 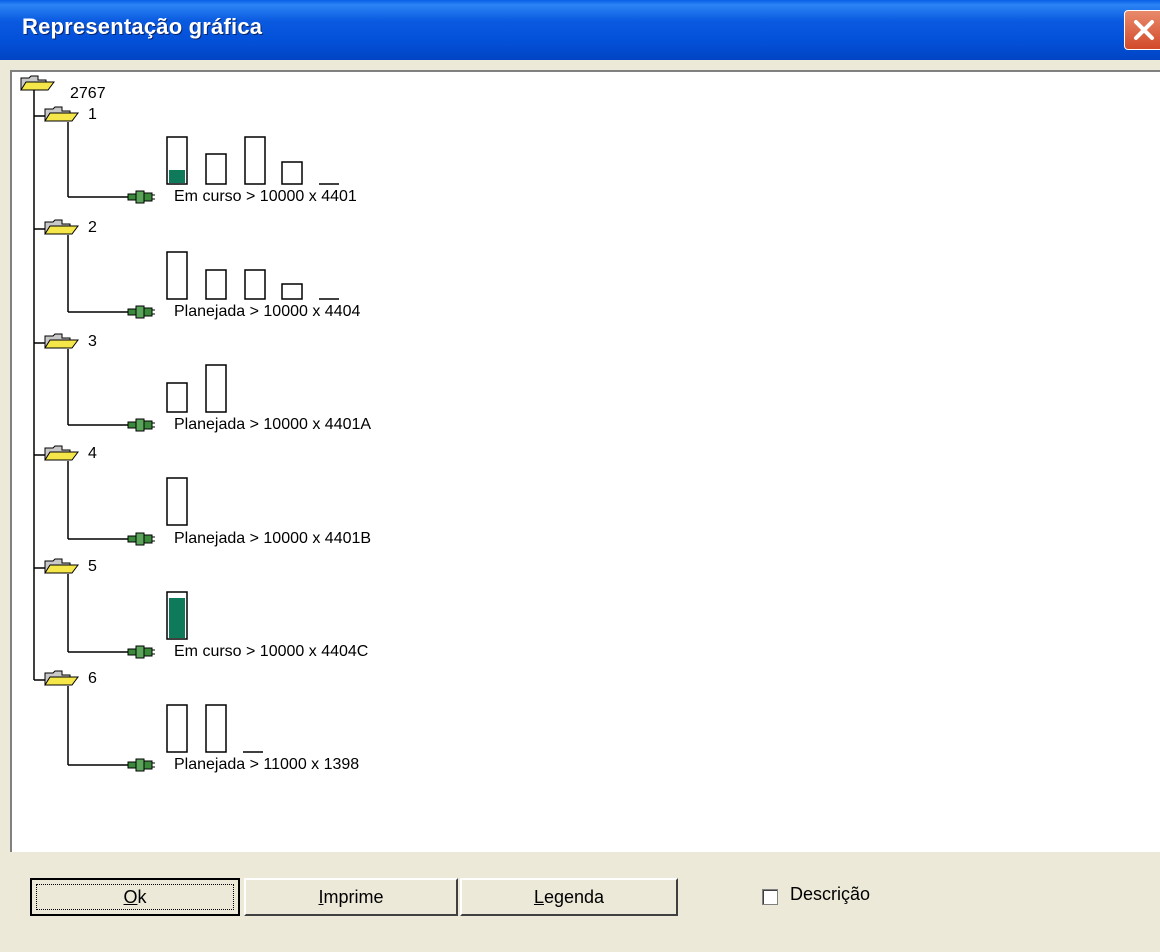 I want to click on legend-button: Legenda, so click(x=569, y=897).